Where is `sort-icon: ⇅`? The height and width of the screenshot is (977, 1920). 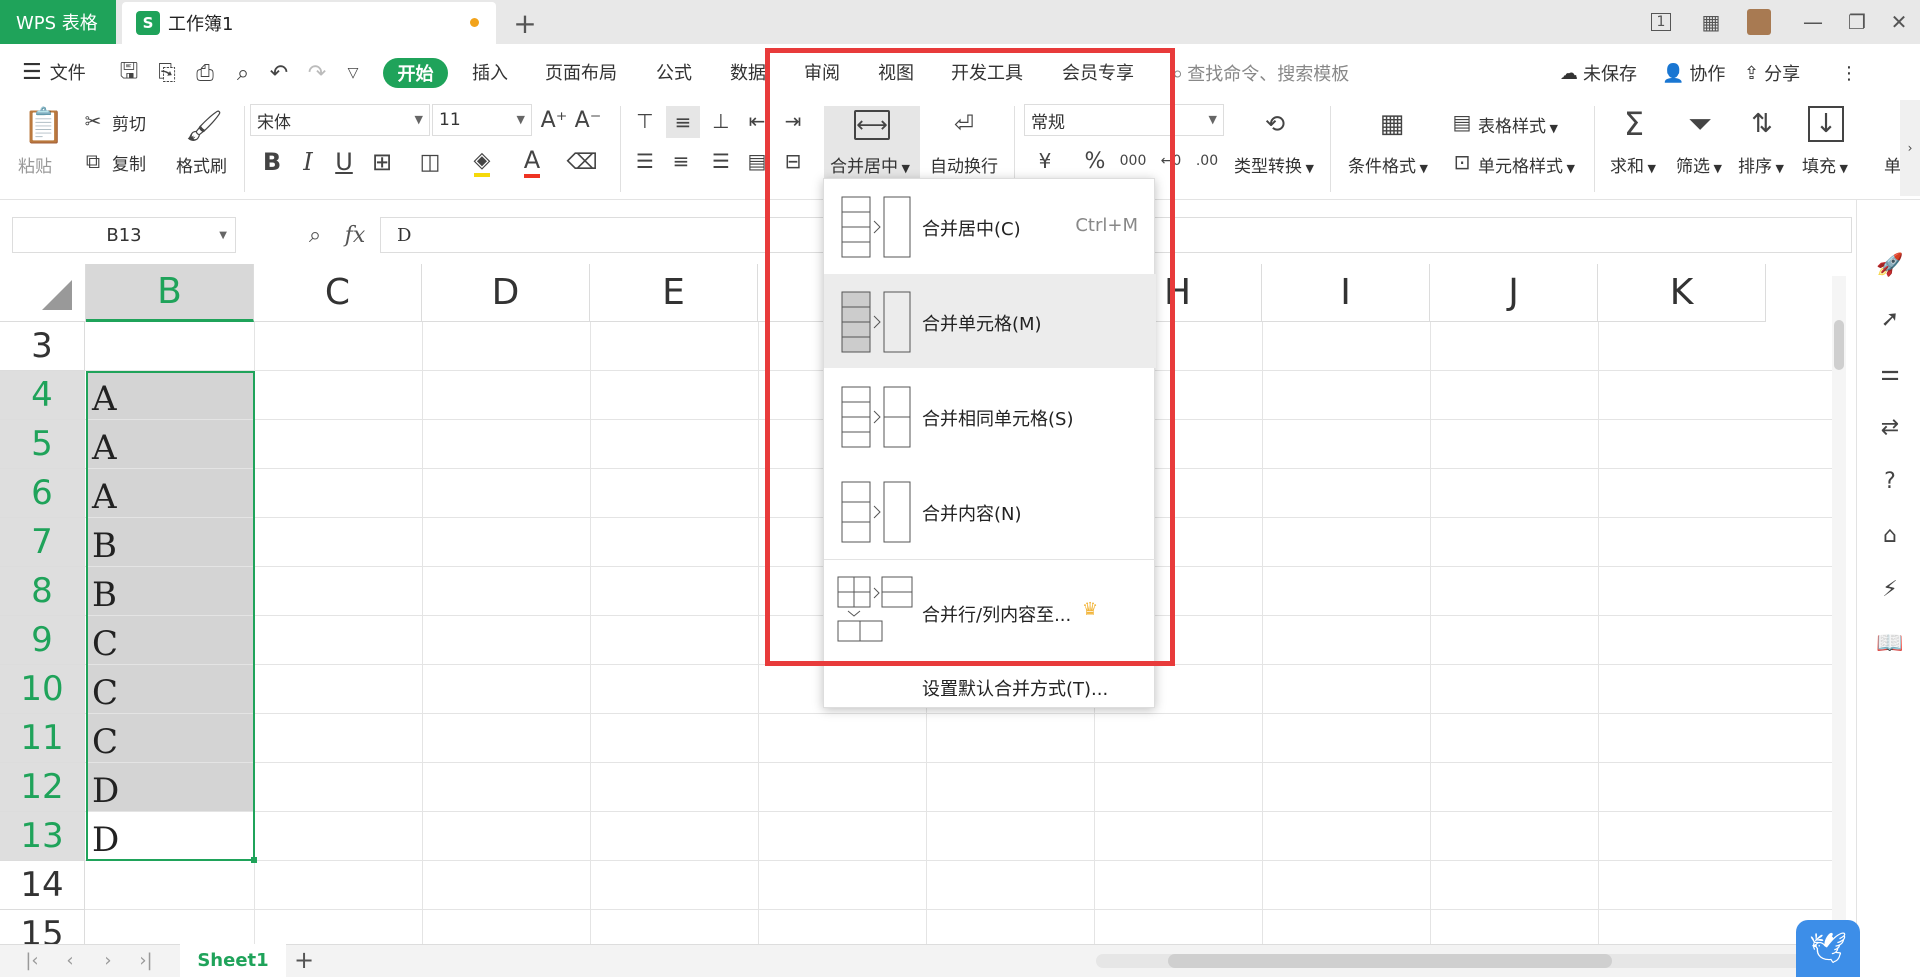 sort-icon: ⇅ is located at coordinates (1762, 124).